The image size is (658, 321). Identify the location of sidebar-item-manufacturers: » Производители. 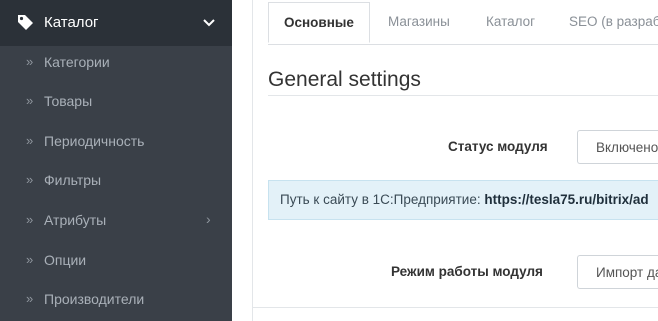
(116, 300).